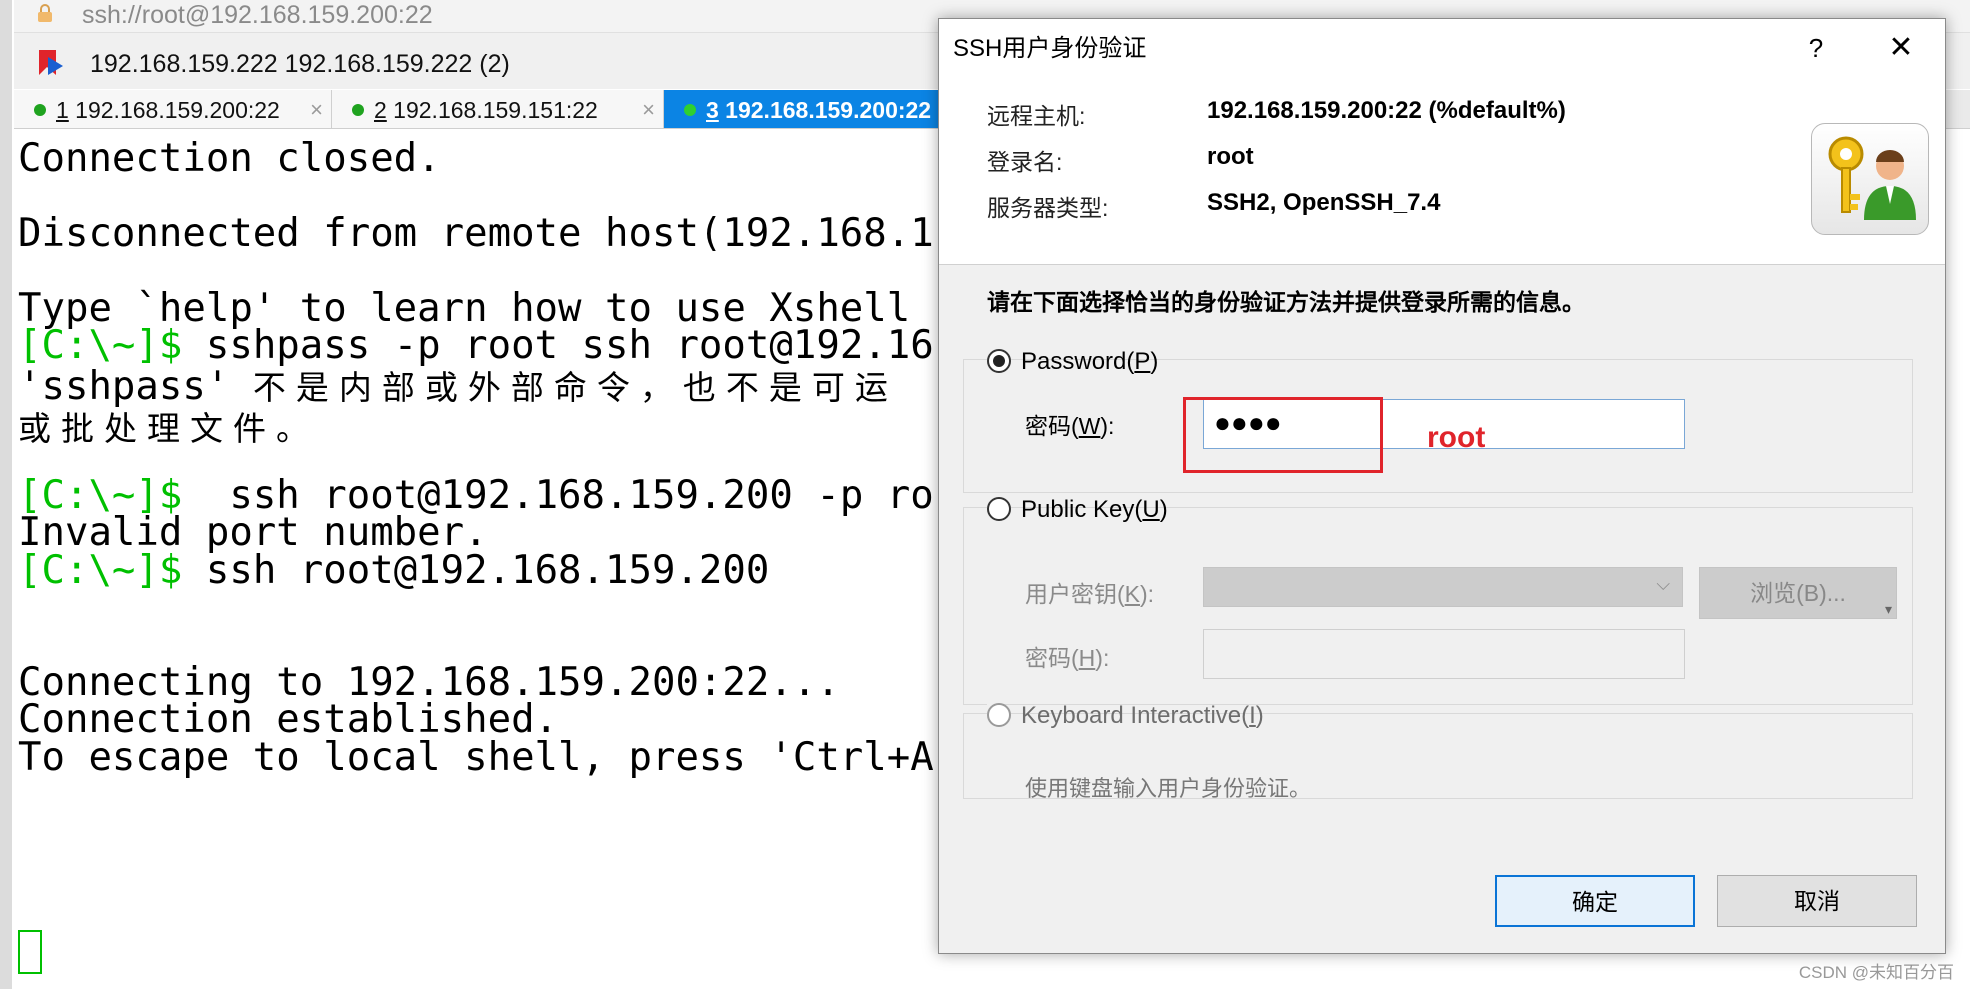 This screenshot has height=989, width=1970. I want to click on help-icon: ?, so click(1816, 48).